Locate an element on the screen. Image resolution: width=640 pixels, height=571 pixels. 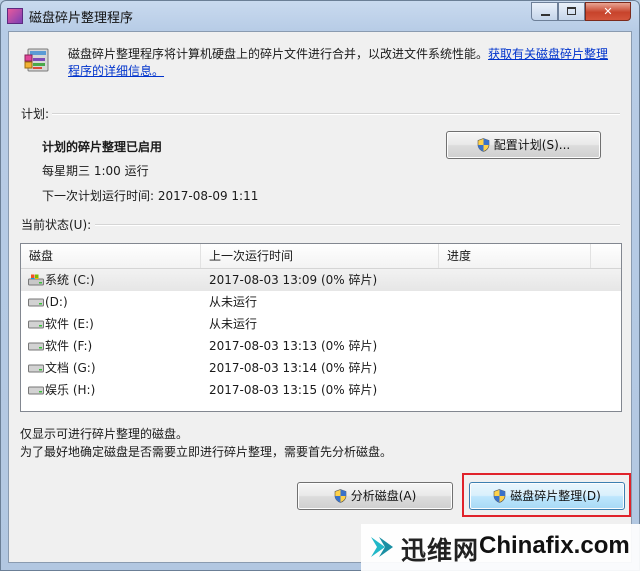
watermark: 迅维网 Chinafix.com is located at coordinates (500, 547).